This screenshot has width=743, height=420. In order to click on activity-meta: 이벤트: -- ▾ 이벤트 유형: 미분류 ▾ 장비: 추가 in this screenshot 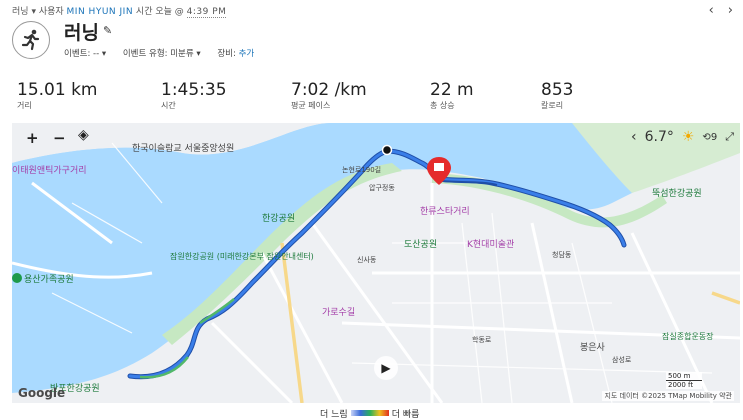, I will do `click(159, 53)`.